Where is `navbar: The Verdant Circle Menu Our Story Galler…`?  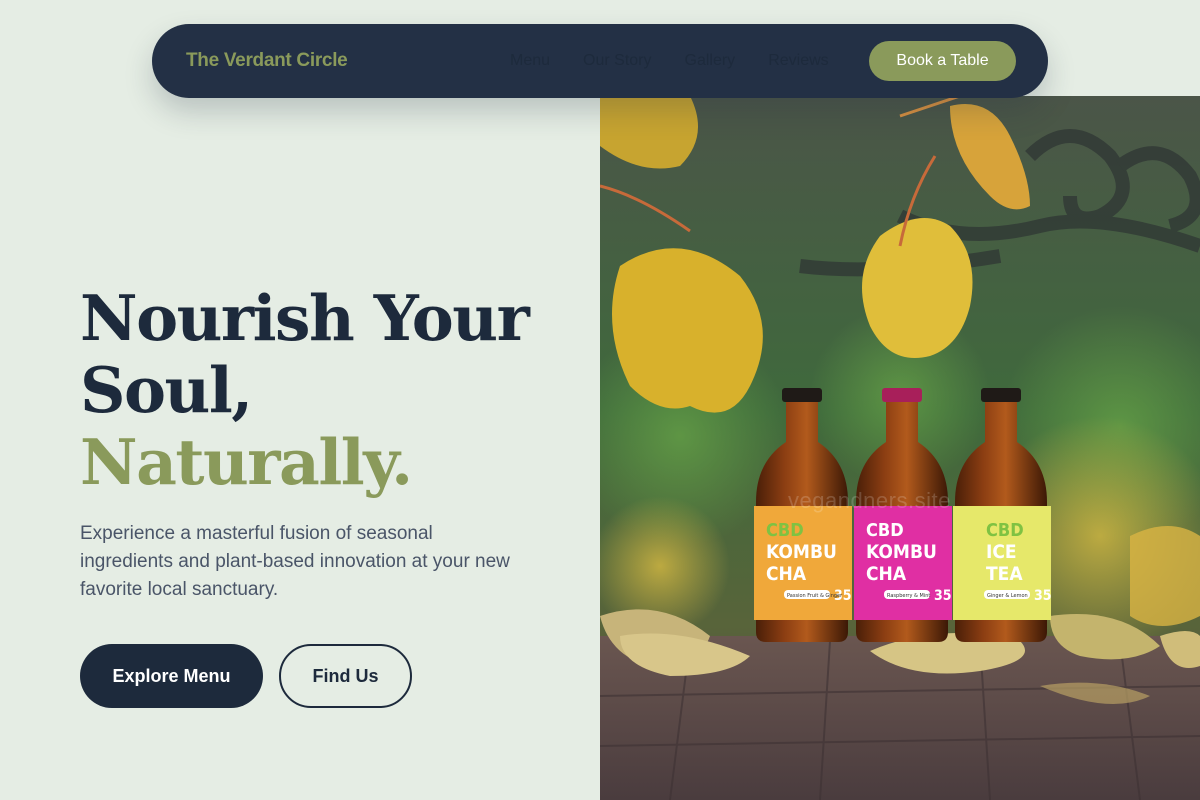
navbar: The Verdant Circle Menu Our Story Galler… is located at coordinates (600, 61).